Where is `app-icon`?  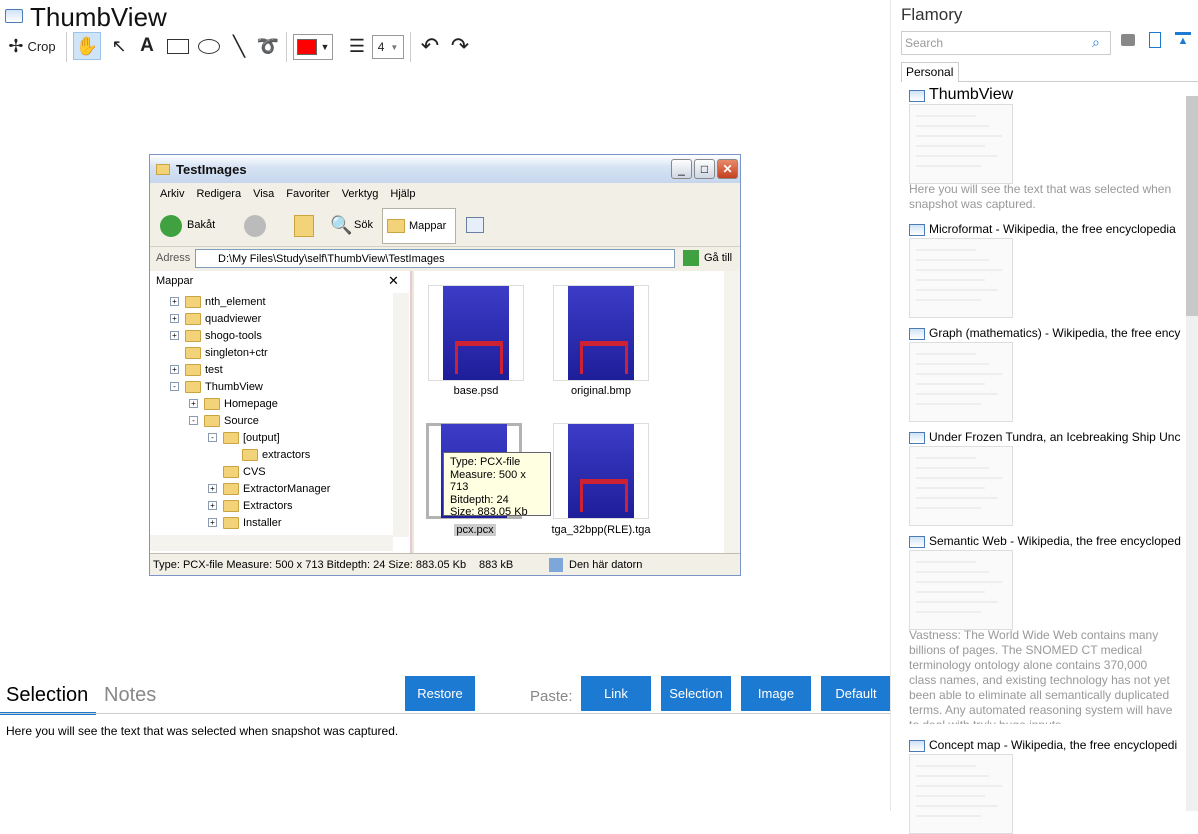
app-icon is located at coordinates (14, 16).